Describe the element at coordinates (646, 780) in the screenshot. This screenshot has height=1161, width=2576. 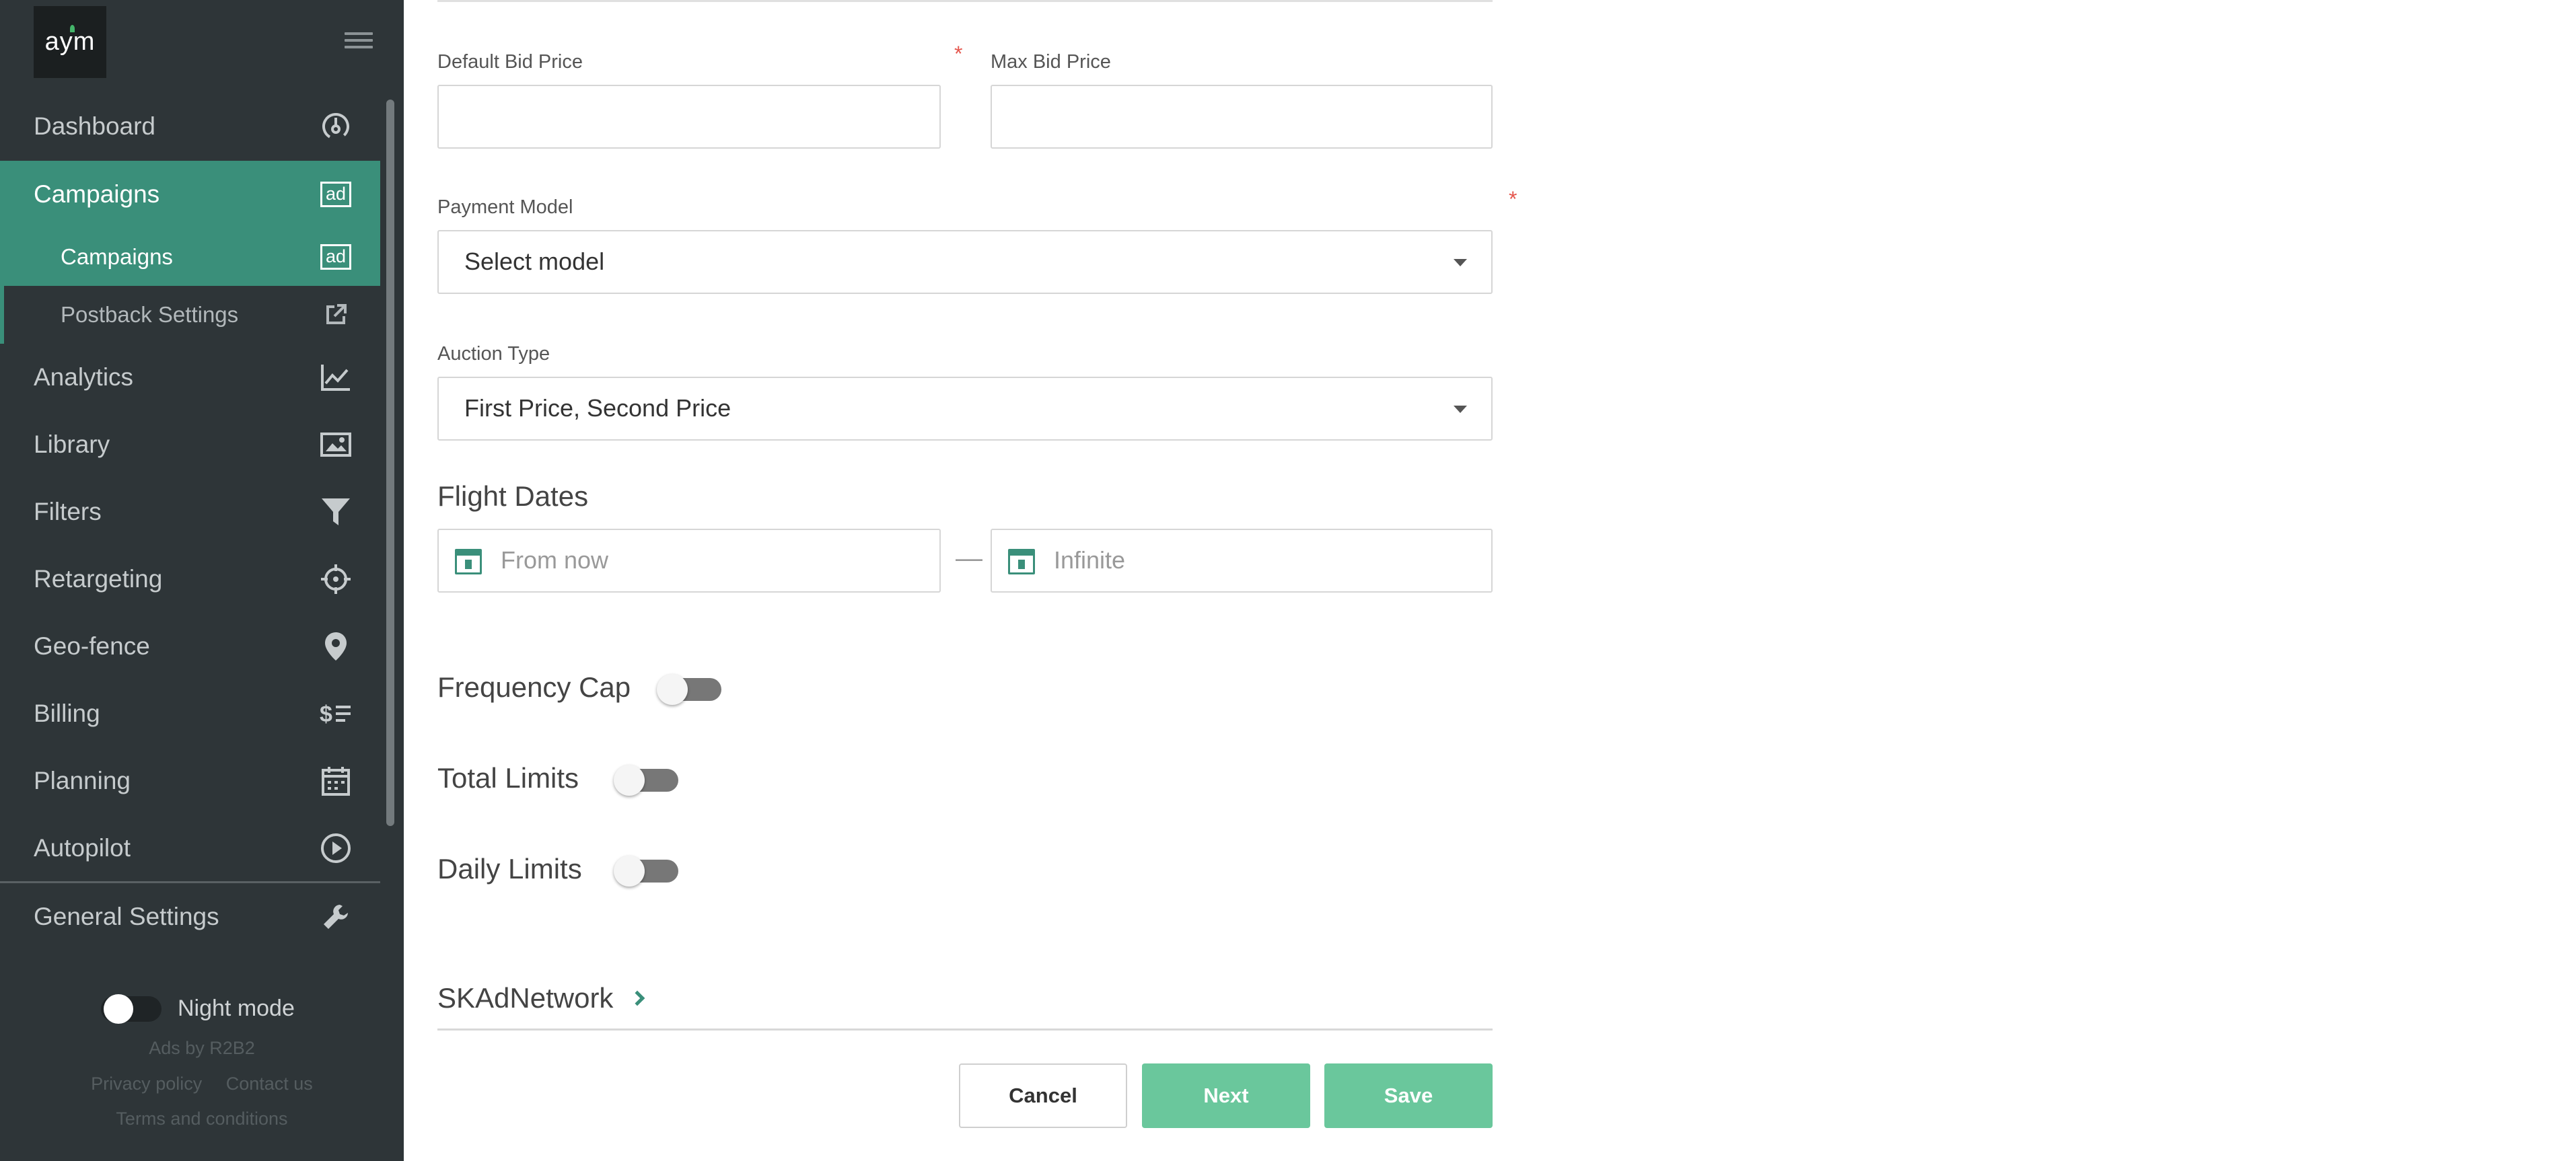
I see `total-limits-toggle` at that location.